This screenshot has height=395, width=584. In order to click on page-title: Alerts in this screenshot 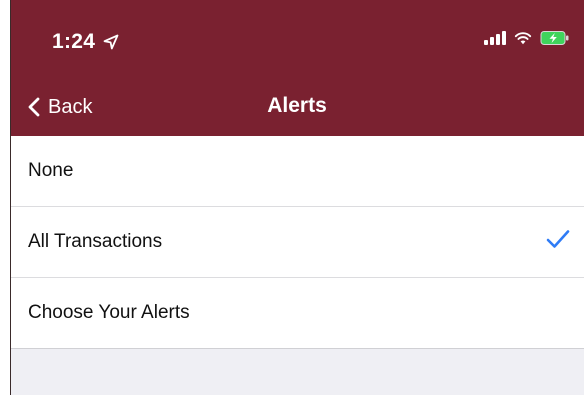, I will do `click(297, 105)`.